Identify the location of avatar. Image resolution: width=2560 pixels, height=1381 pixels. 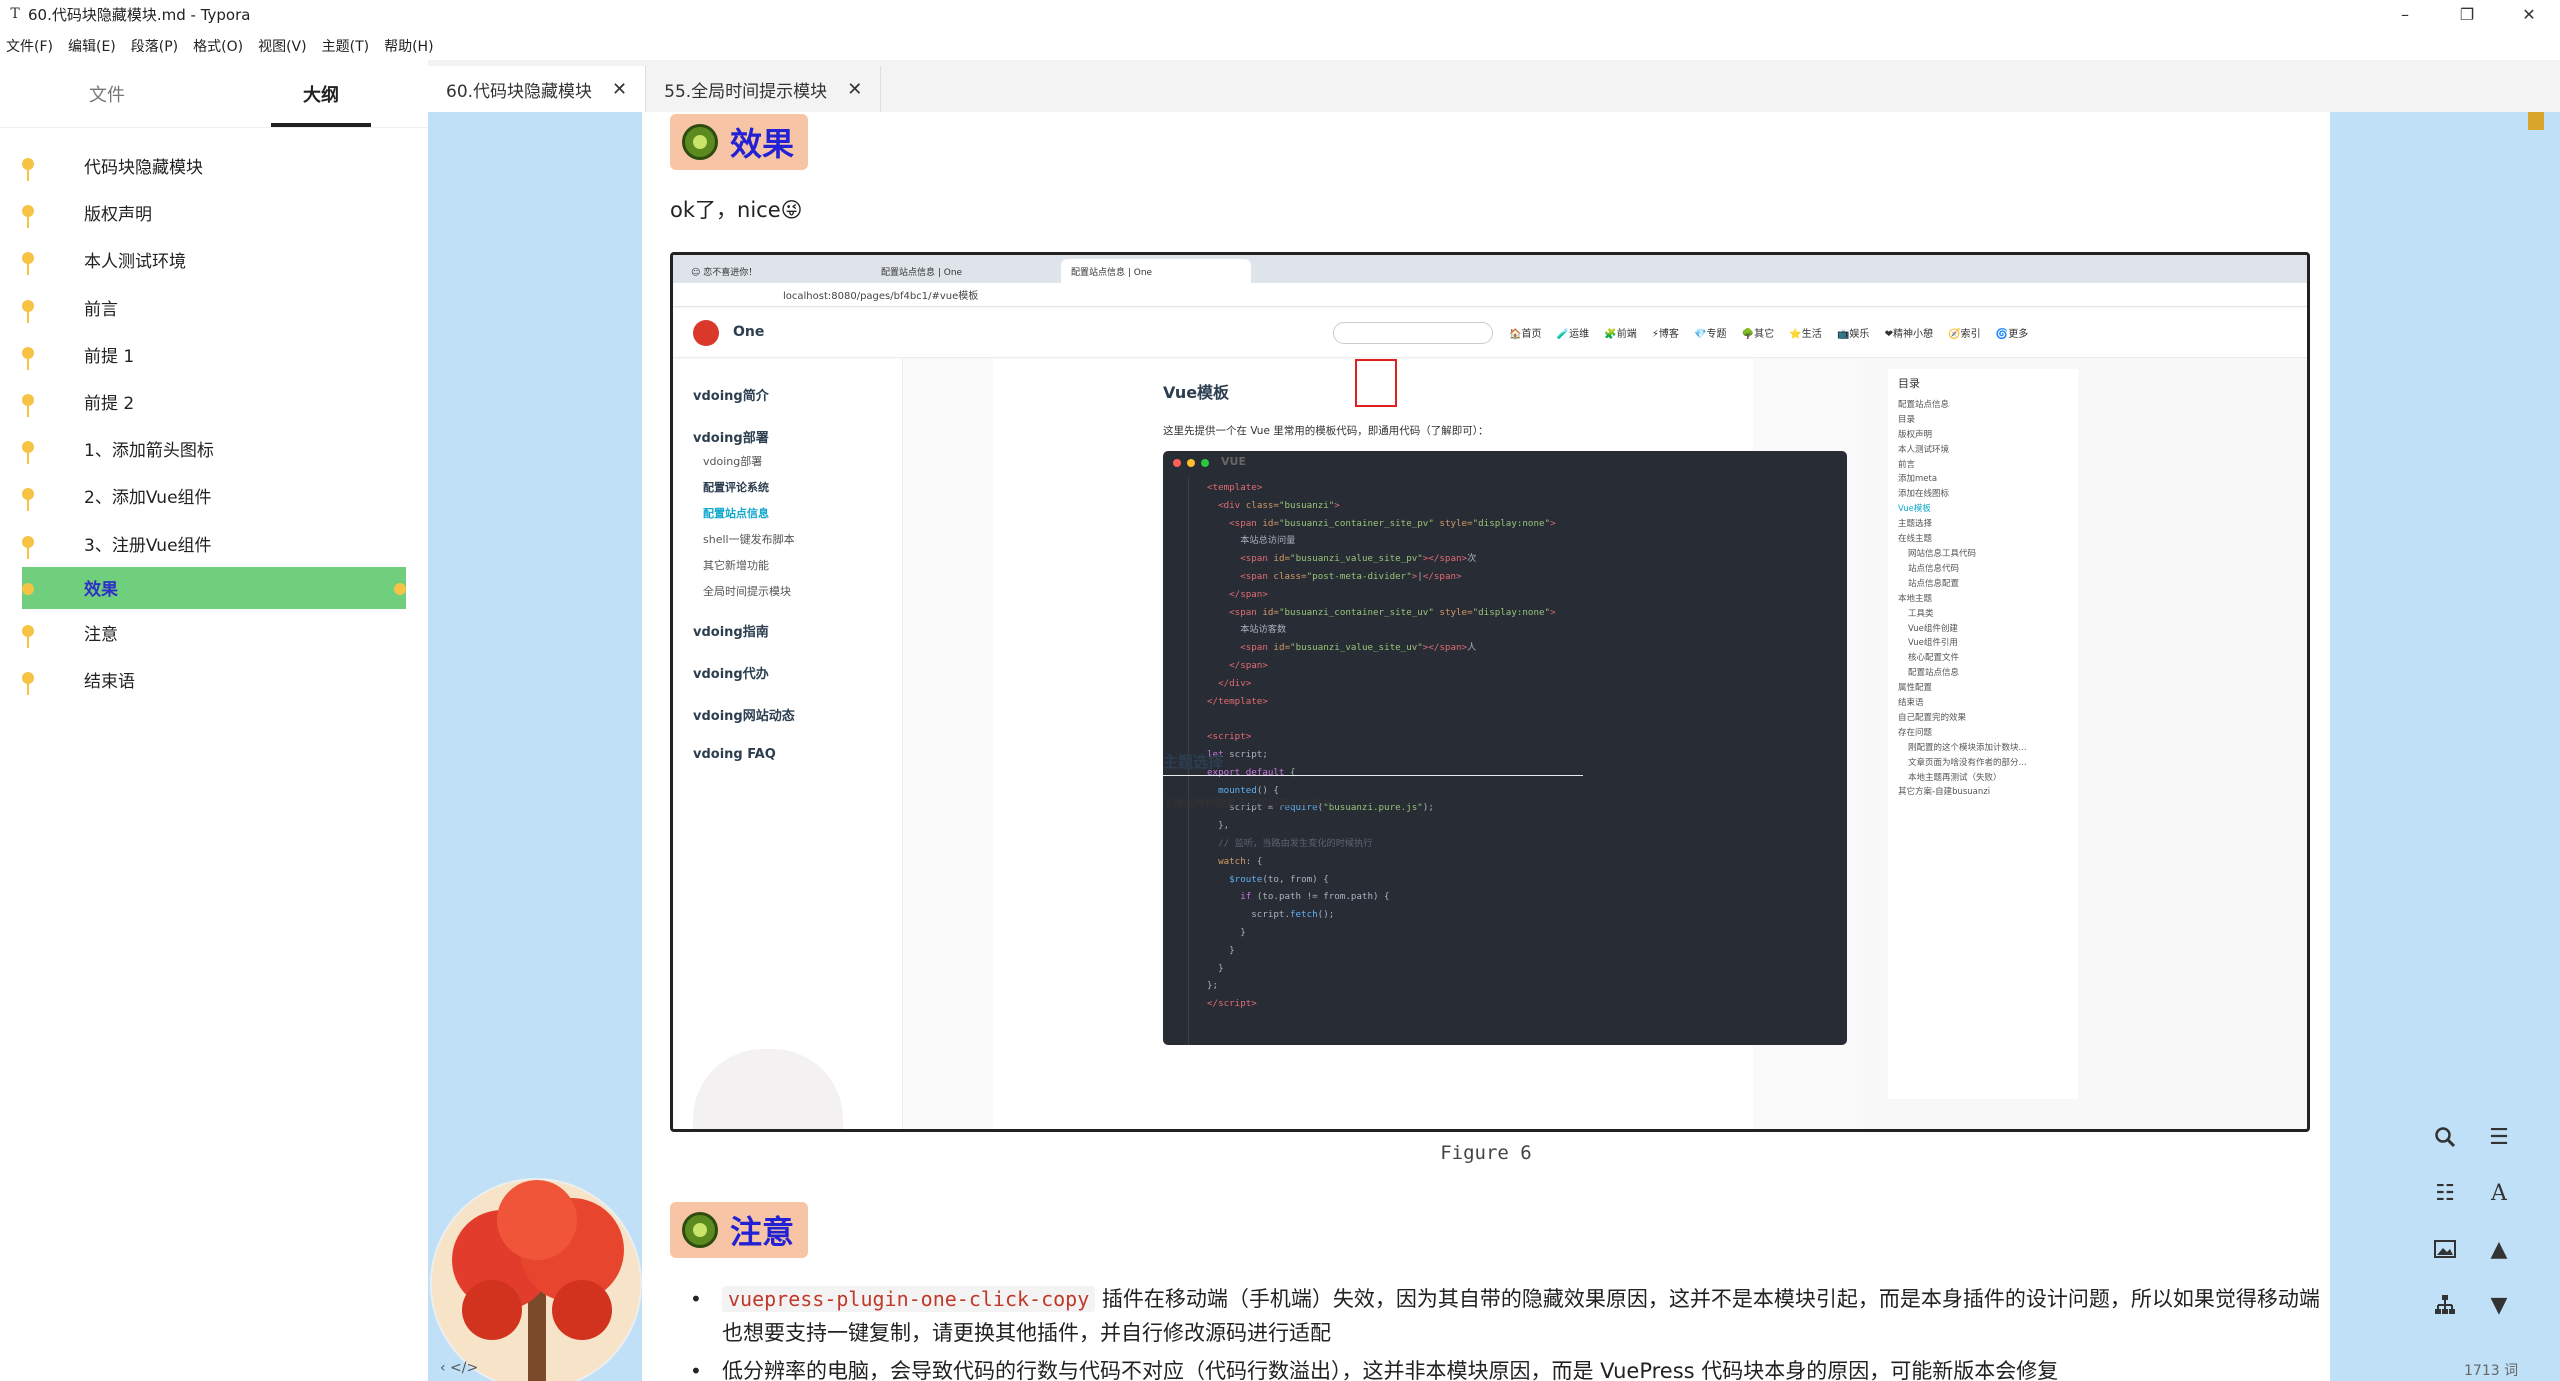
(536, 1279).